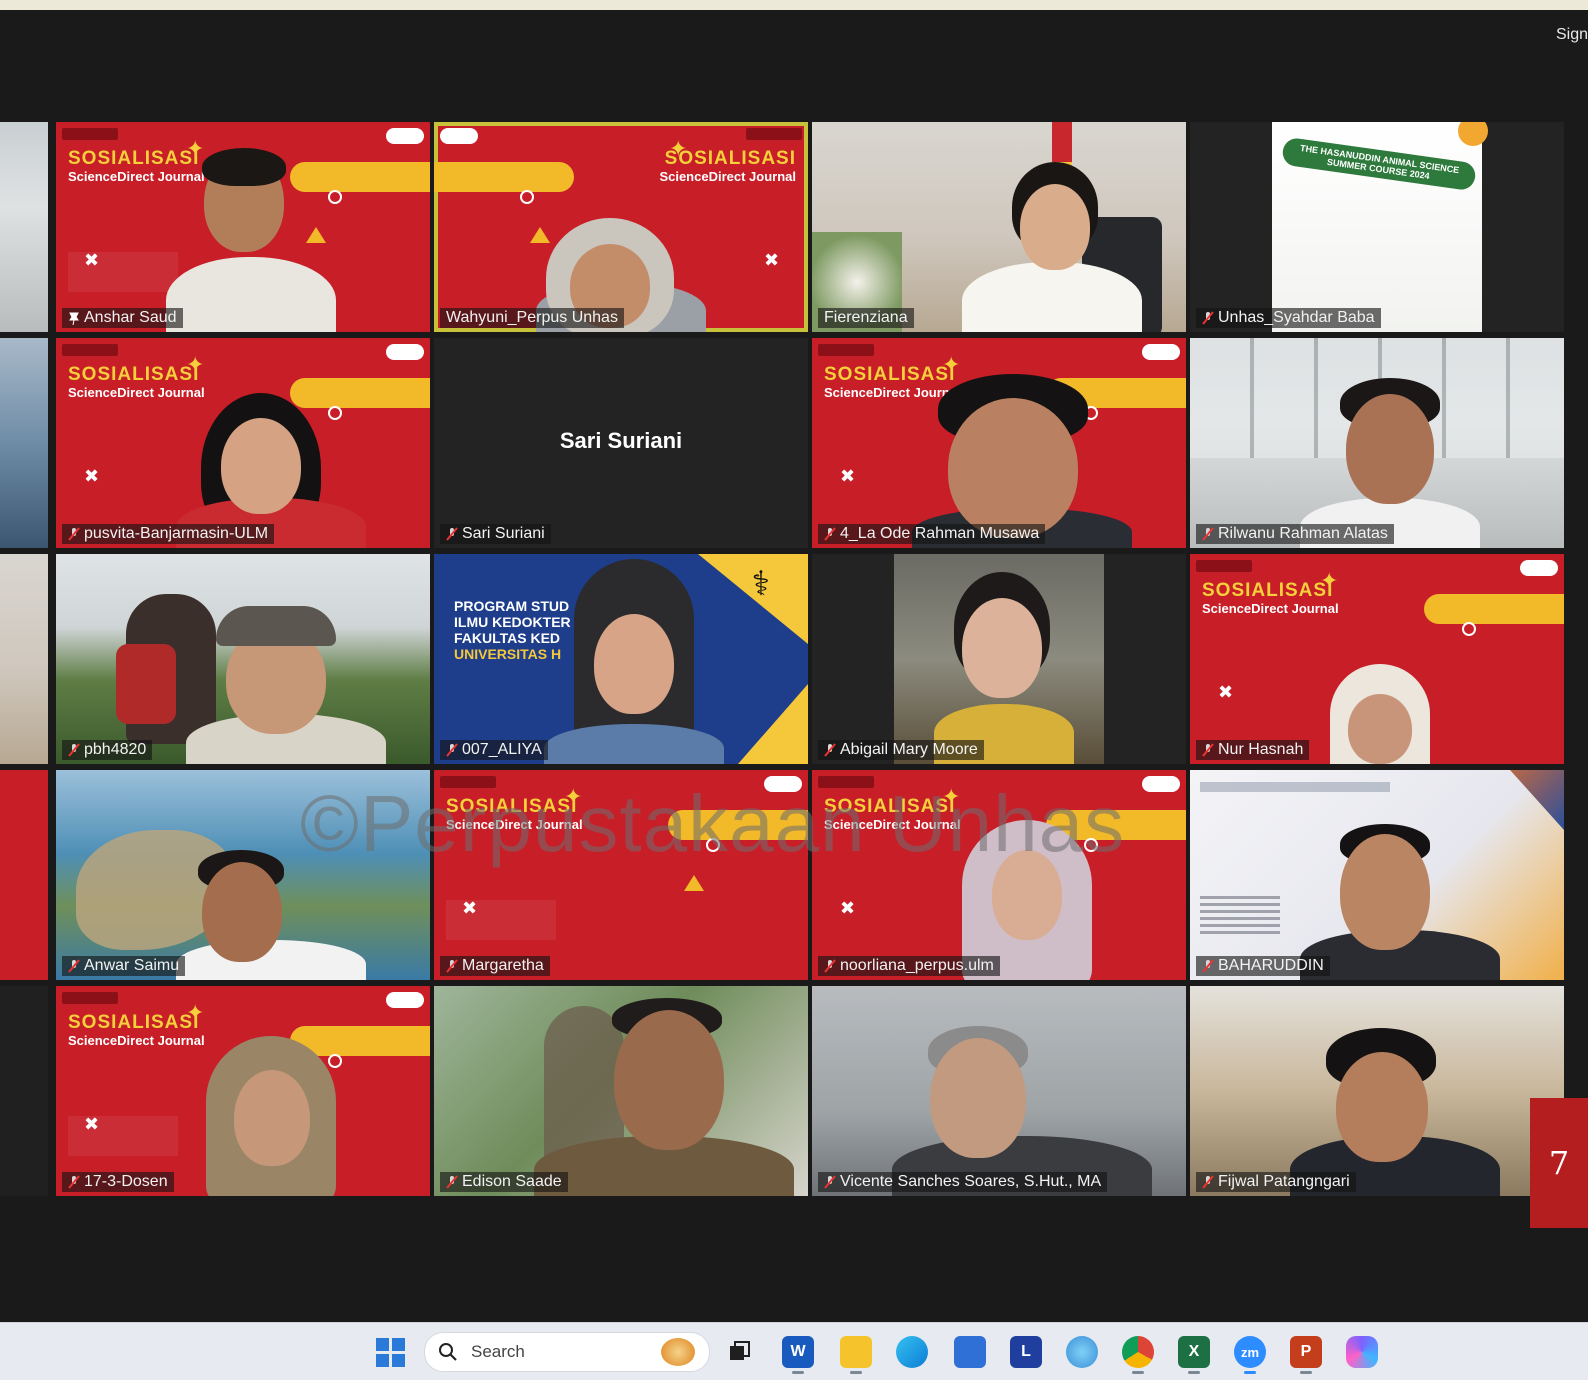 This screenshot has width=1588, height=1380. Describe the element at coordinates (1082, 1352) in the screenshot. I see `weather-icon` at that location.